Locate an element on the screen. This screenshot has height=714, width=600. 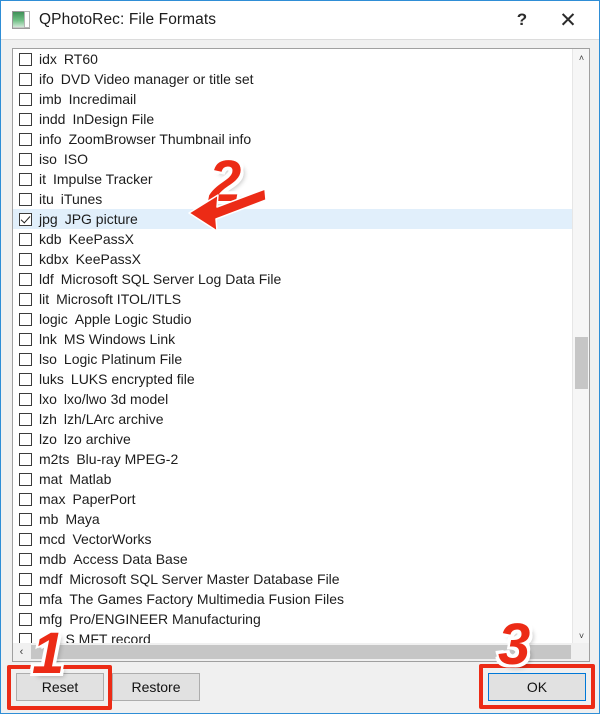
file-format-row: idx RT60 is located at coordinates (293, 59).